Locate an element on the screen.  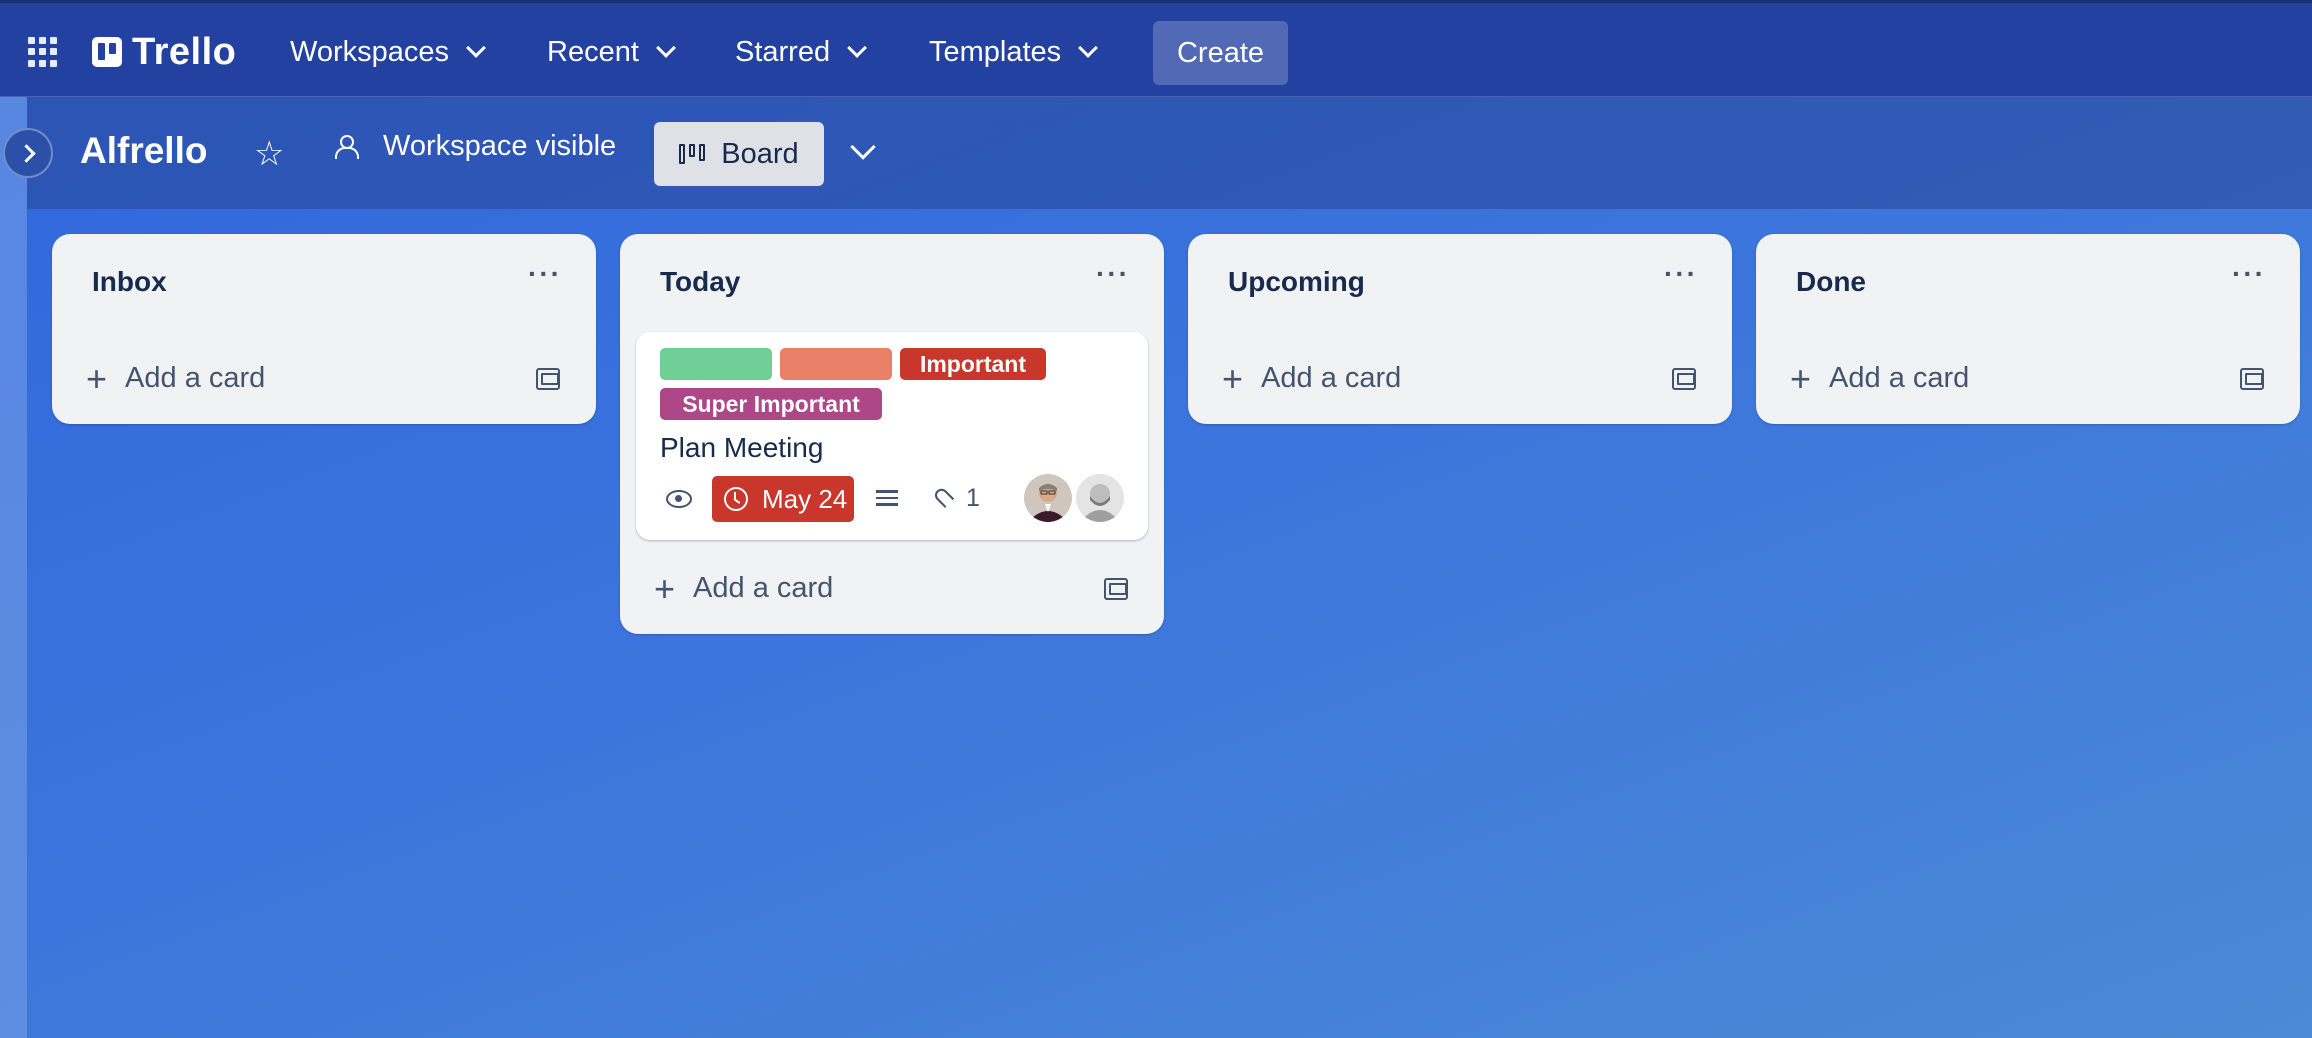
board-view-label: Board is located at coordinates (760, 153).